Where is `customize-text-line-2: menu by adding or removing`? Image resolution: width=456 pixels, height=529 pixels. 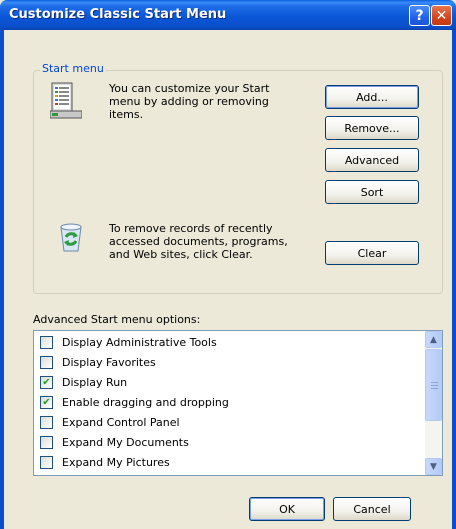
customize-text-line-2: menu by adding or removing is located at coordinates (189, 101).